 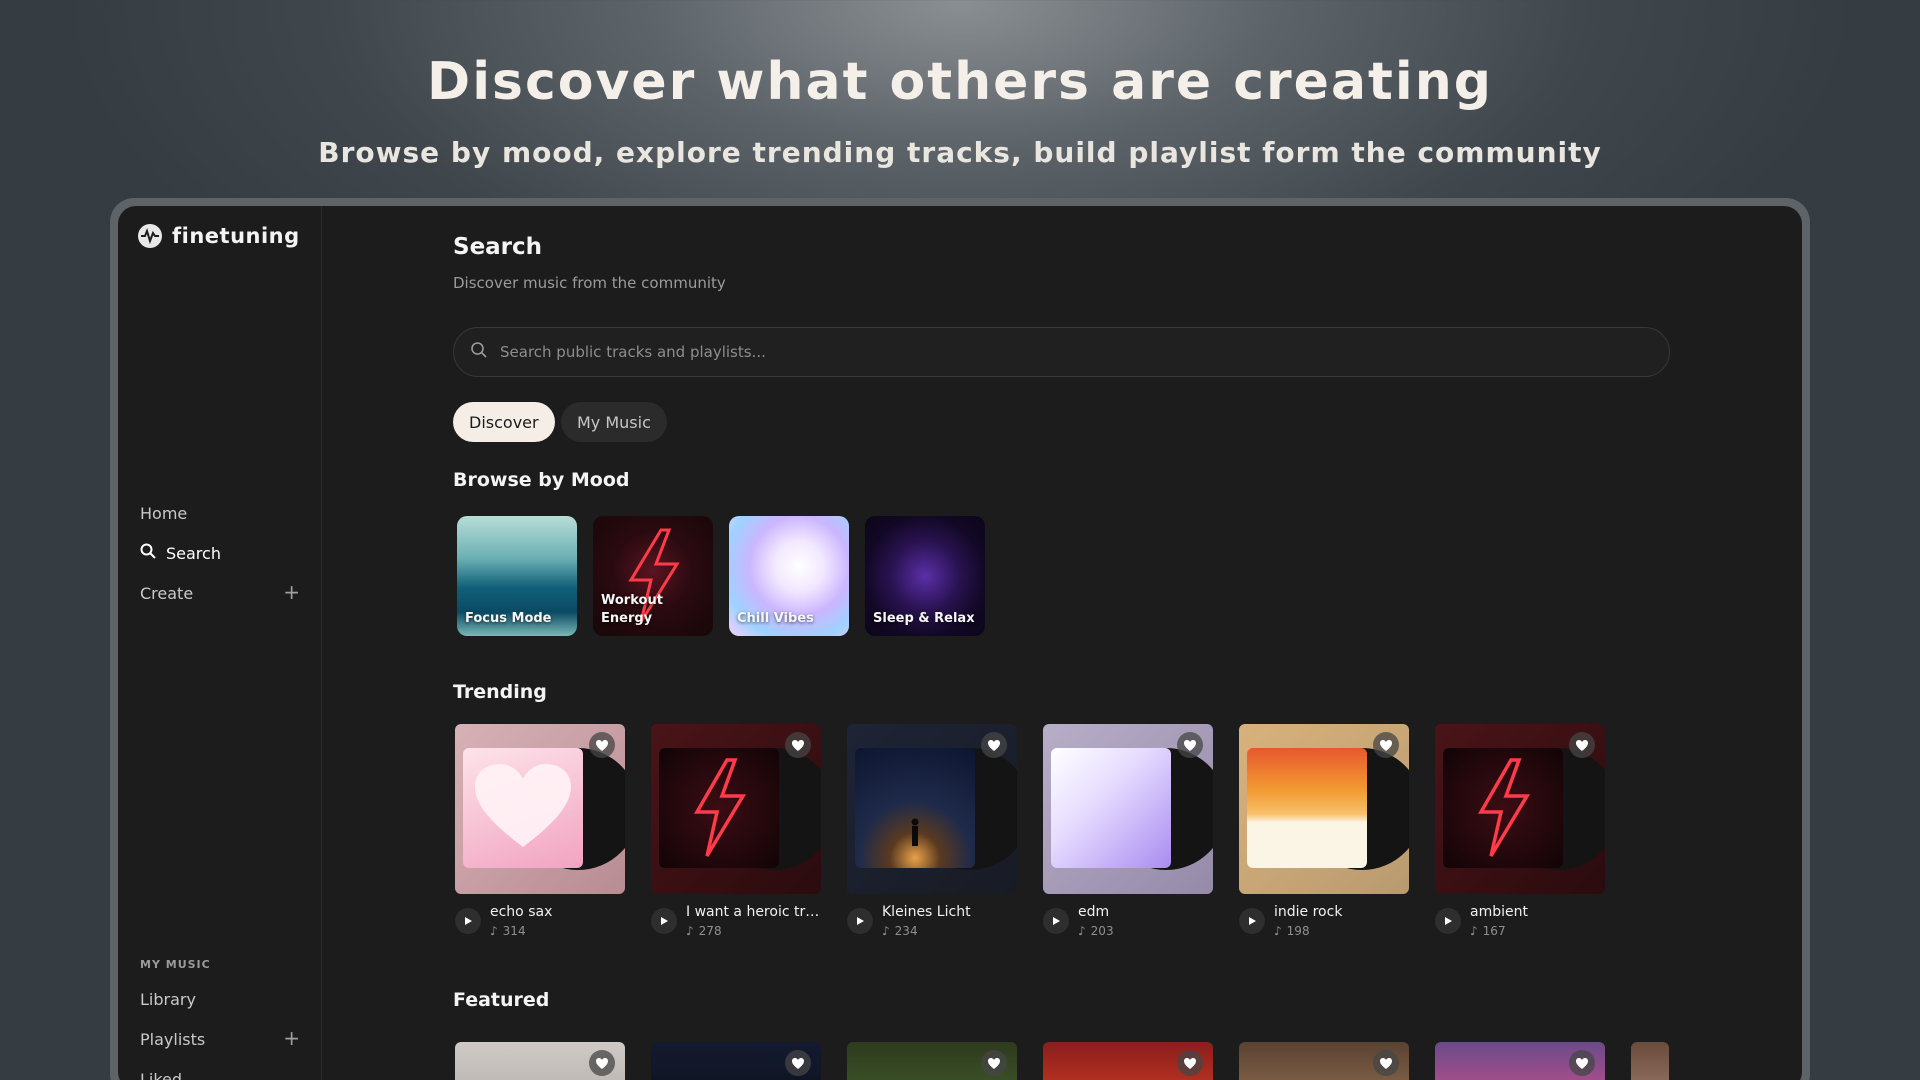 I want to click on sidebar-item-label: Create, so click(x=167, y=593).